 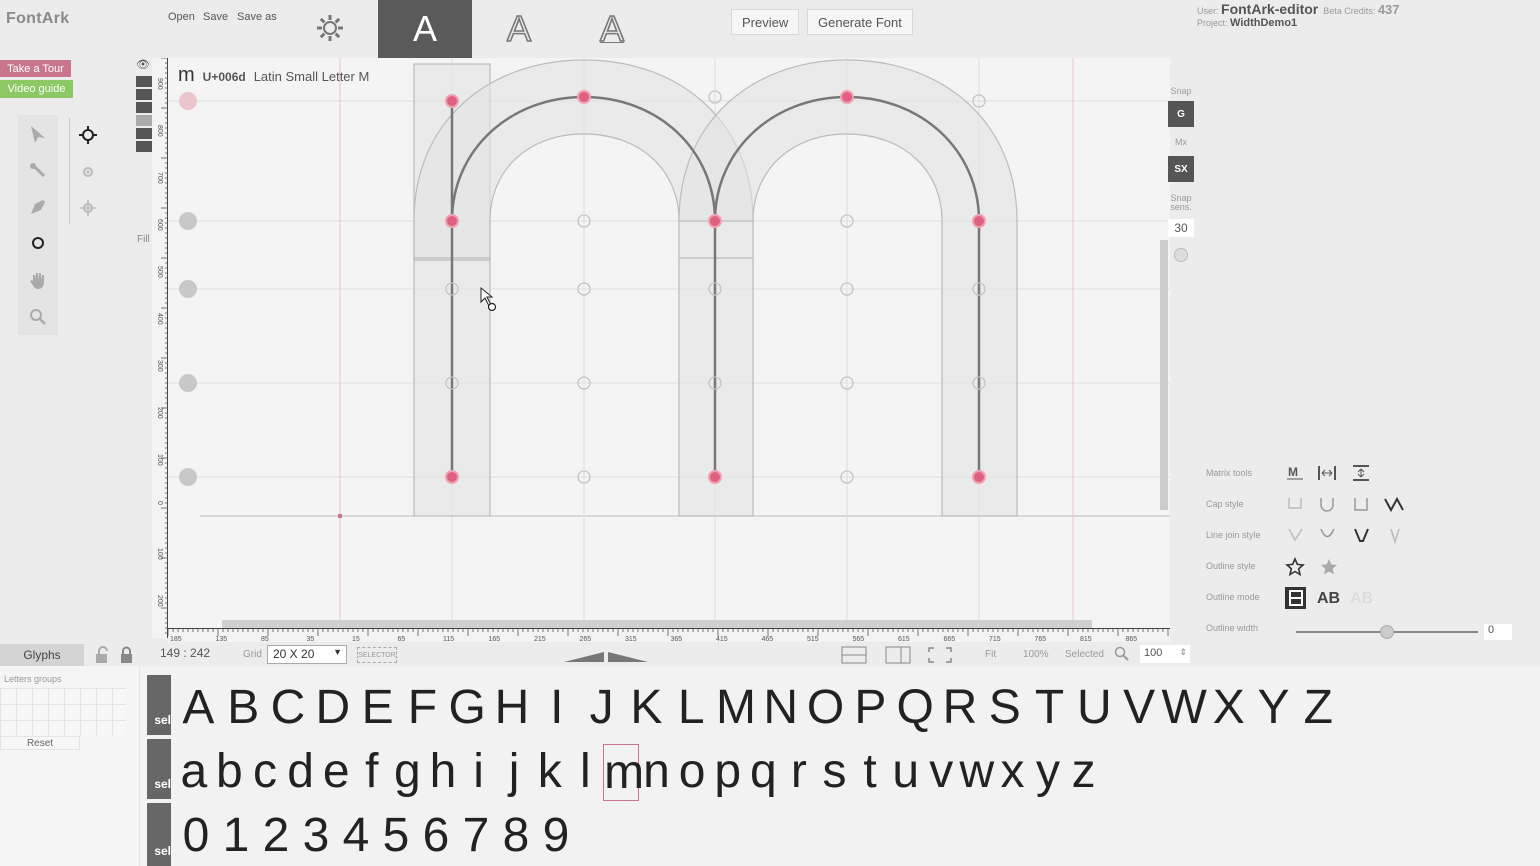 I want to click on glyph-cell-k: k, so click(x=550, y=772).